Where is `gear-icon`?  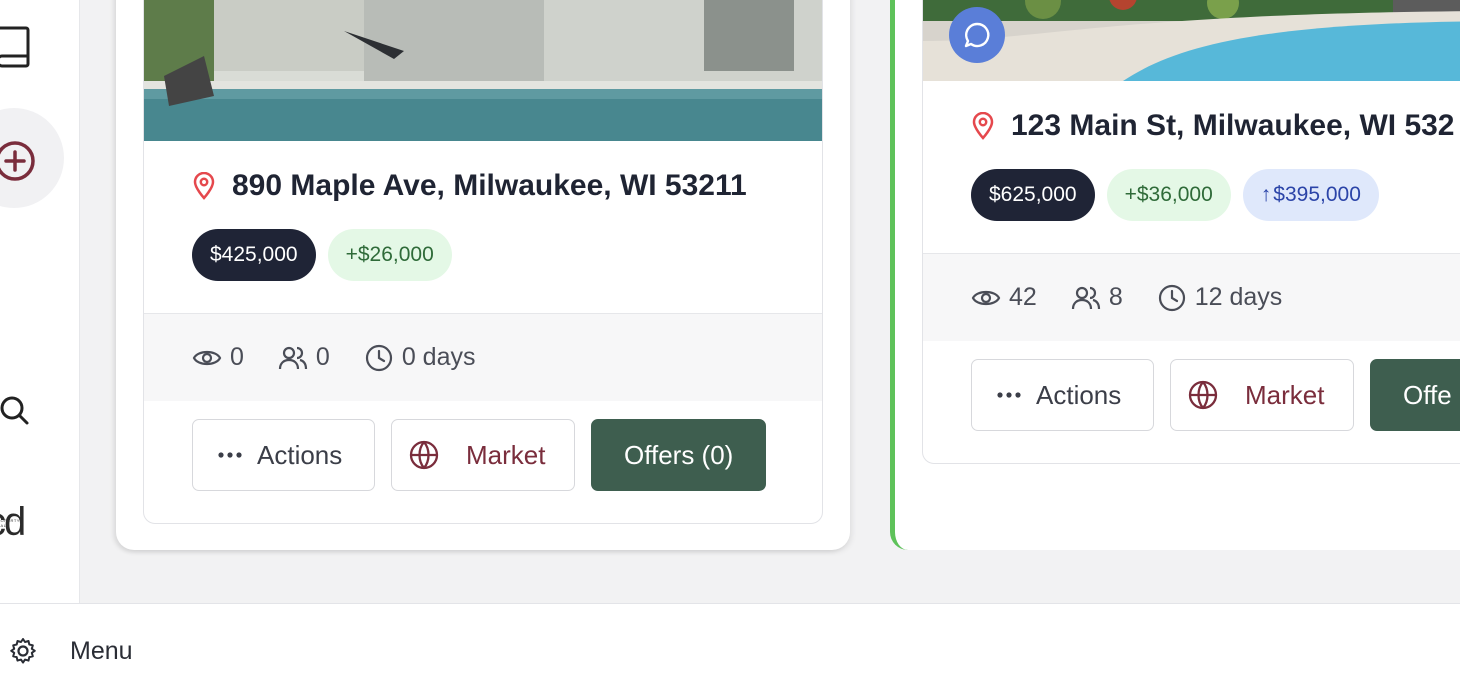 gear-icon is located at coordinates (23, 651).